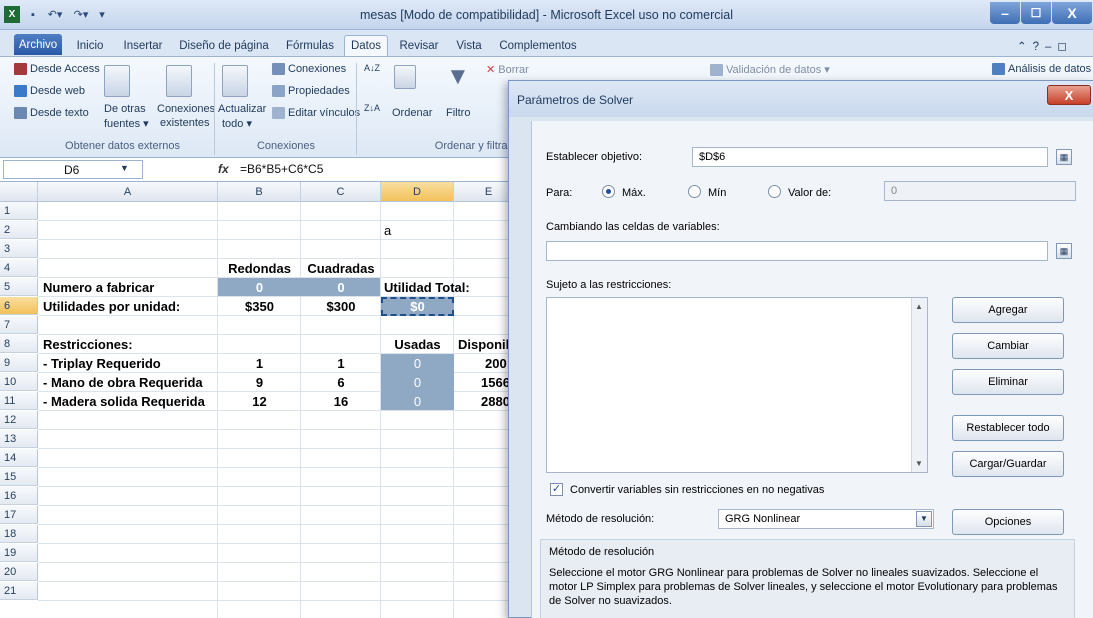 The width and height of the screenshot is (1093, 618). What do you see at coordinates (111, 306) in the screenshot?
I see `cell-a6: Utilidades por unidad:` at bounding box center [111, 306].